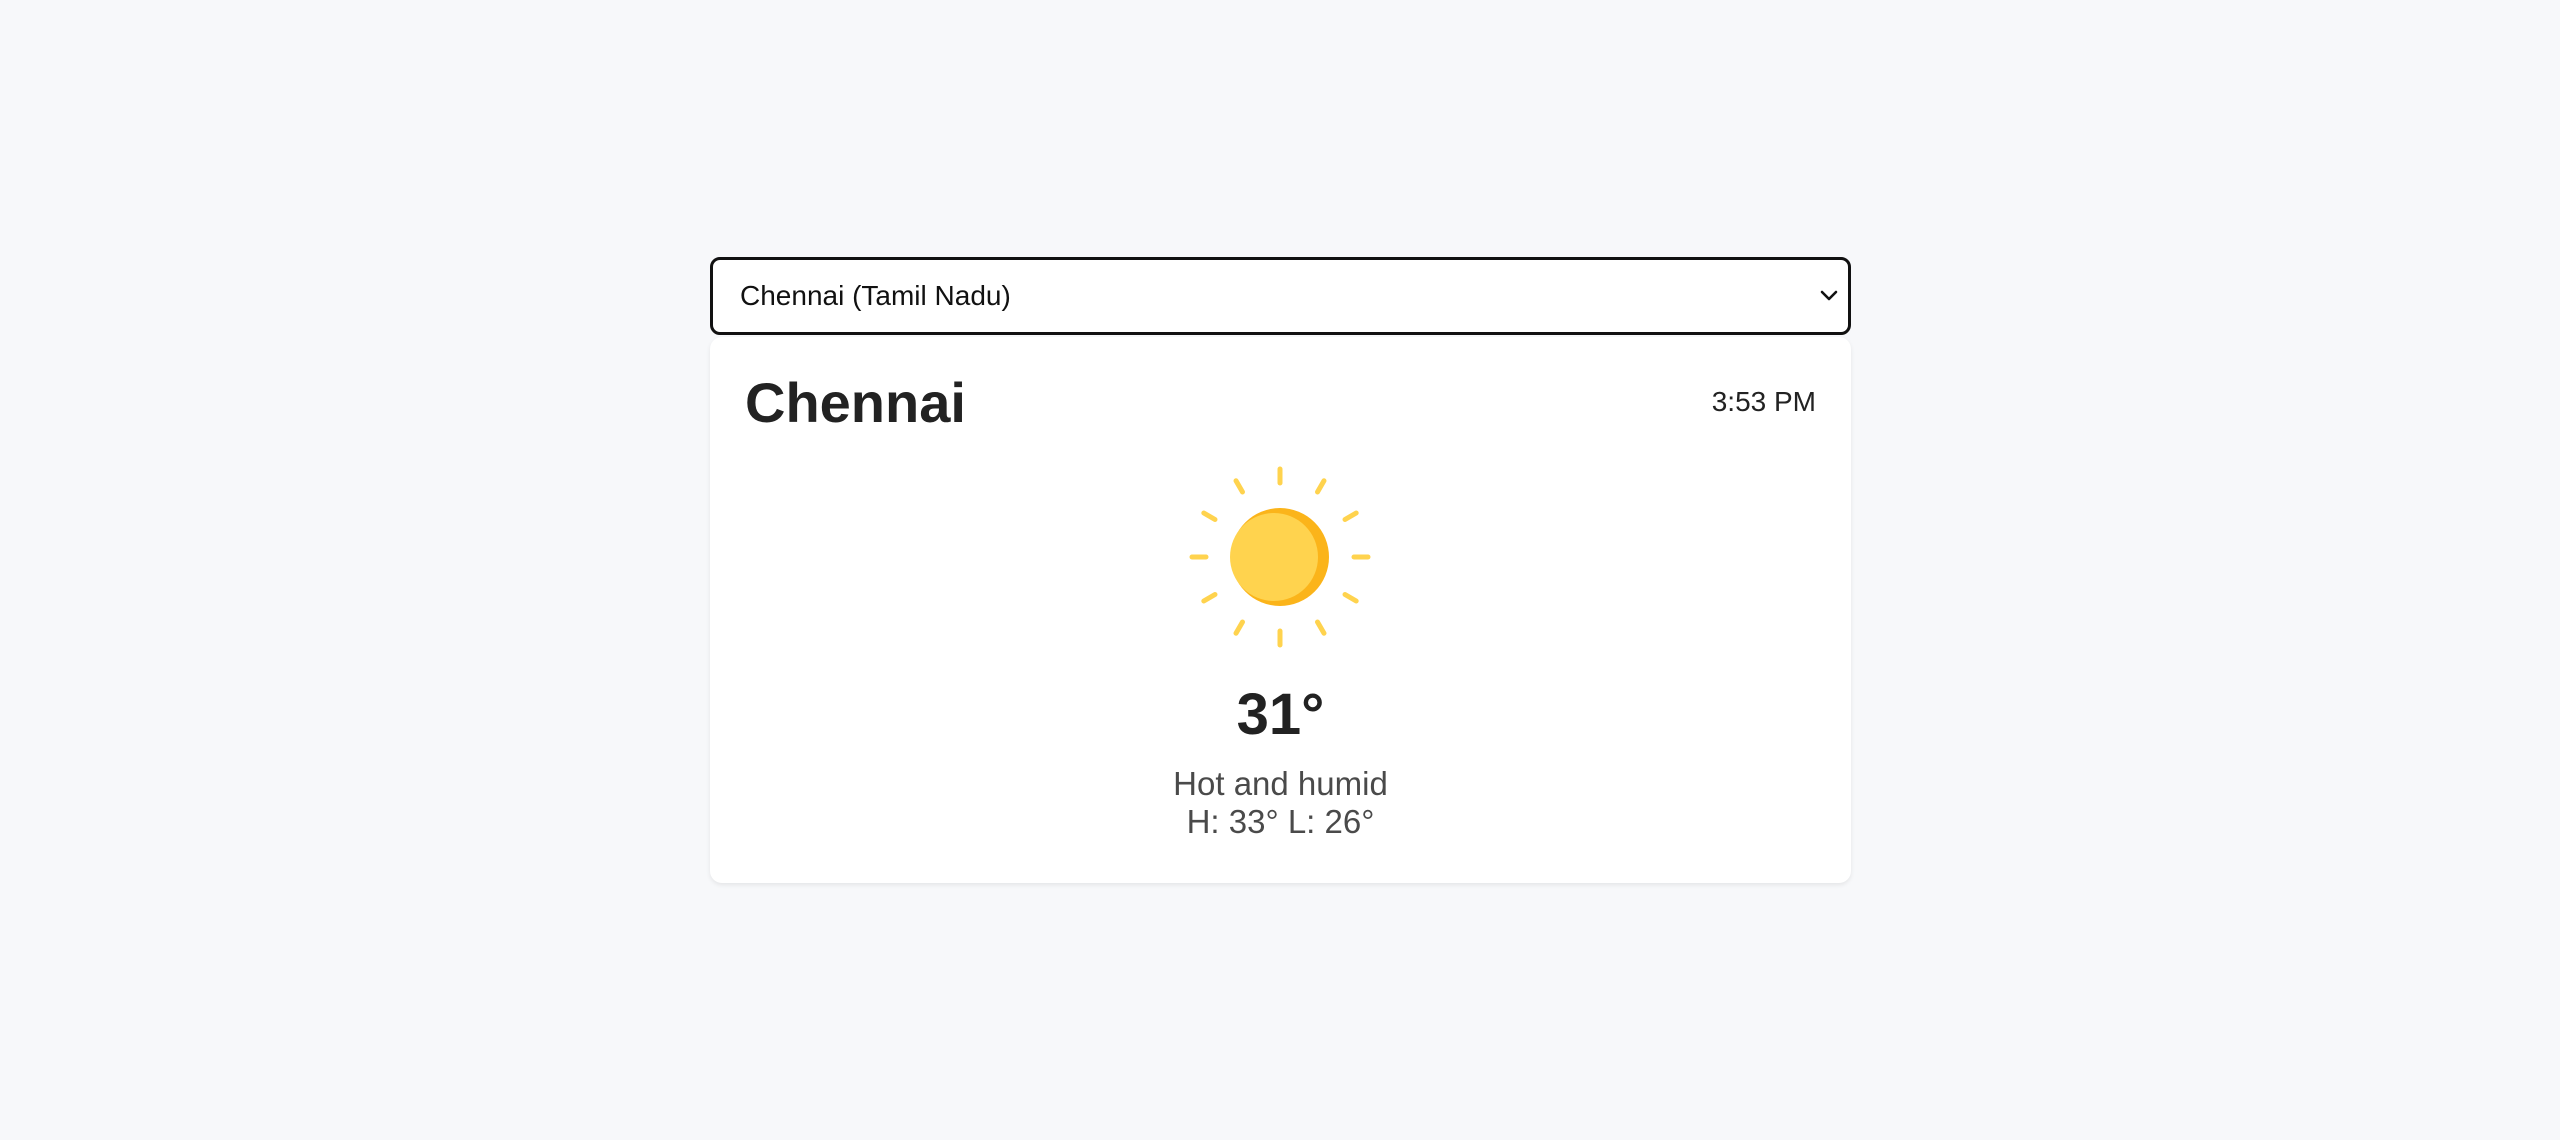  What do you see at coordinates (1280, 714) in the screenshot?
I see `current-temperature: 31°` at bounding box center [1280, 714].